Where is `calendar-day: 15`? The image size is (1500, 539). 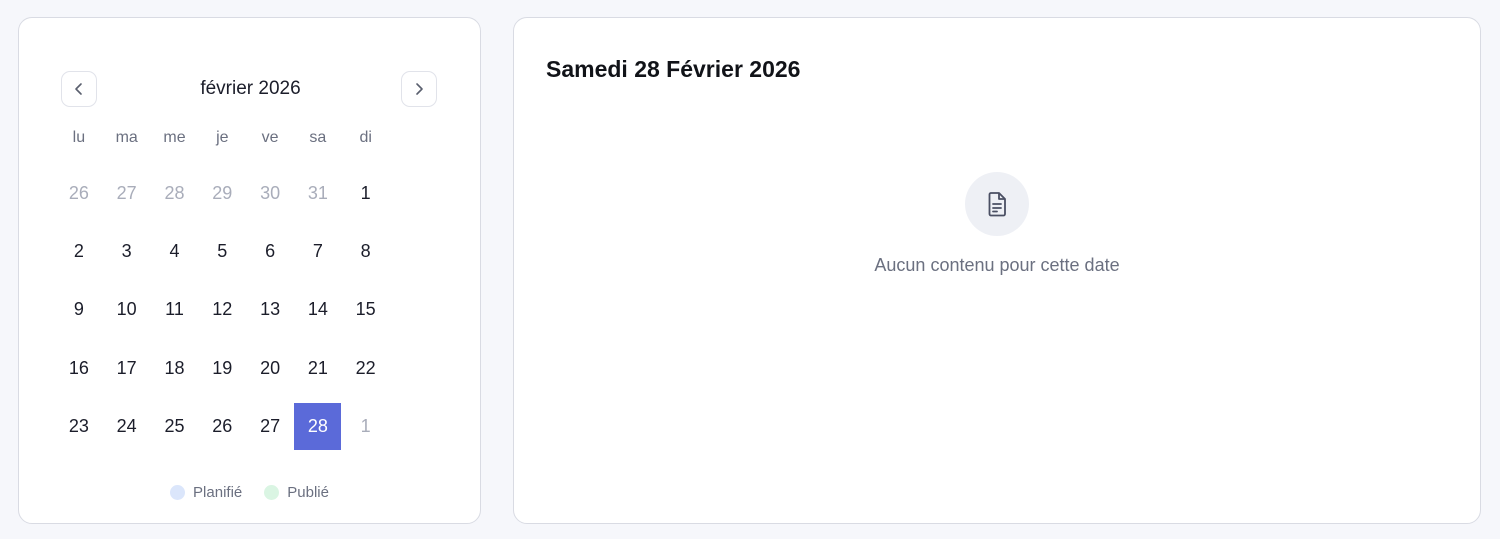 calendar-day: 15 is located at coordinates (366, 310).